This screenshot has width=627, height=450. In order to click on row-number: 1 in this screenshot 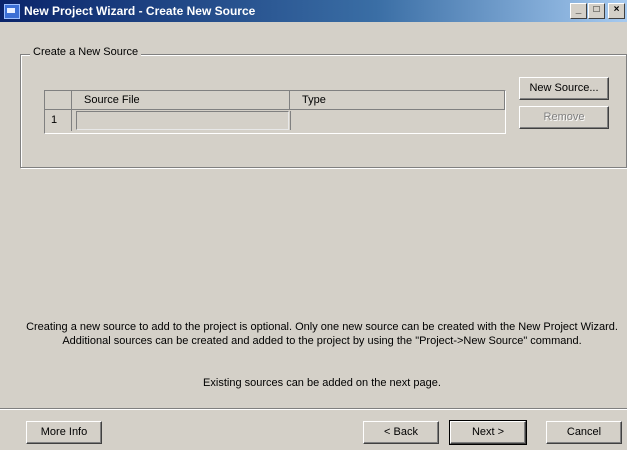, I will do `click(58, 120)`.